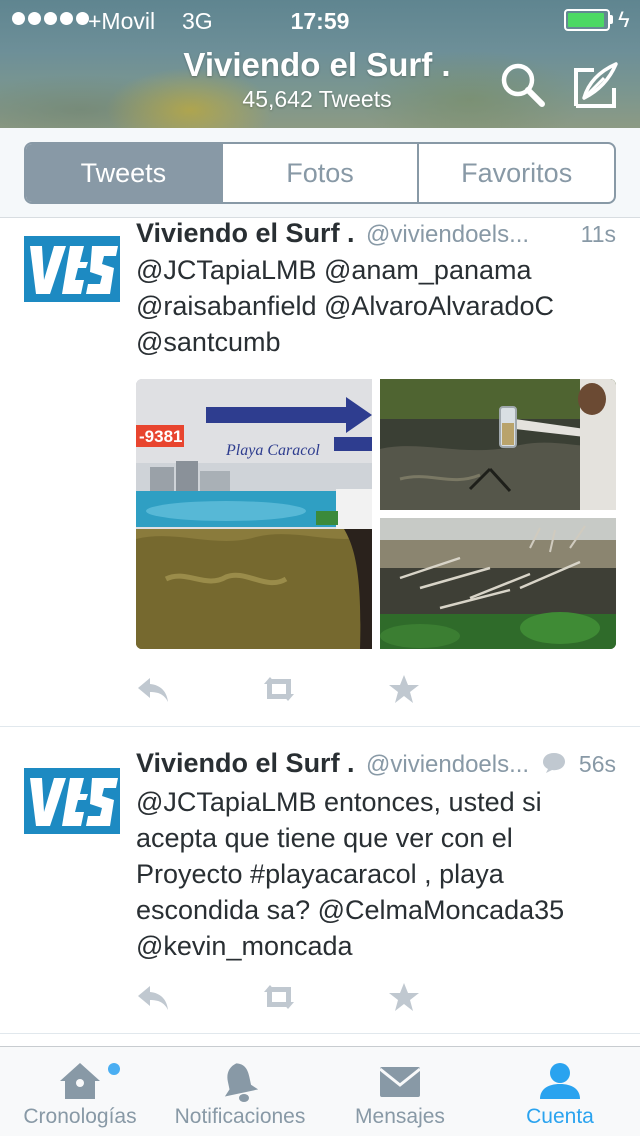 Image resolution: width=640 pixels, height=1136 pixels. I want to click on tab-cronologias: Cronologías, so click(80, 1091).